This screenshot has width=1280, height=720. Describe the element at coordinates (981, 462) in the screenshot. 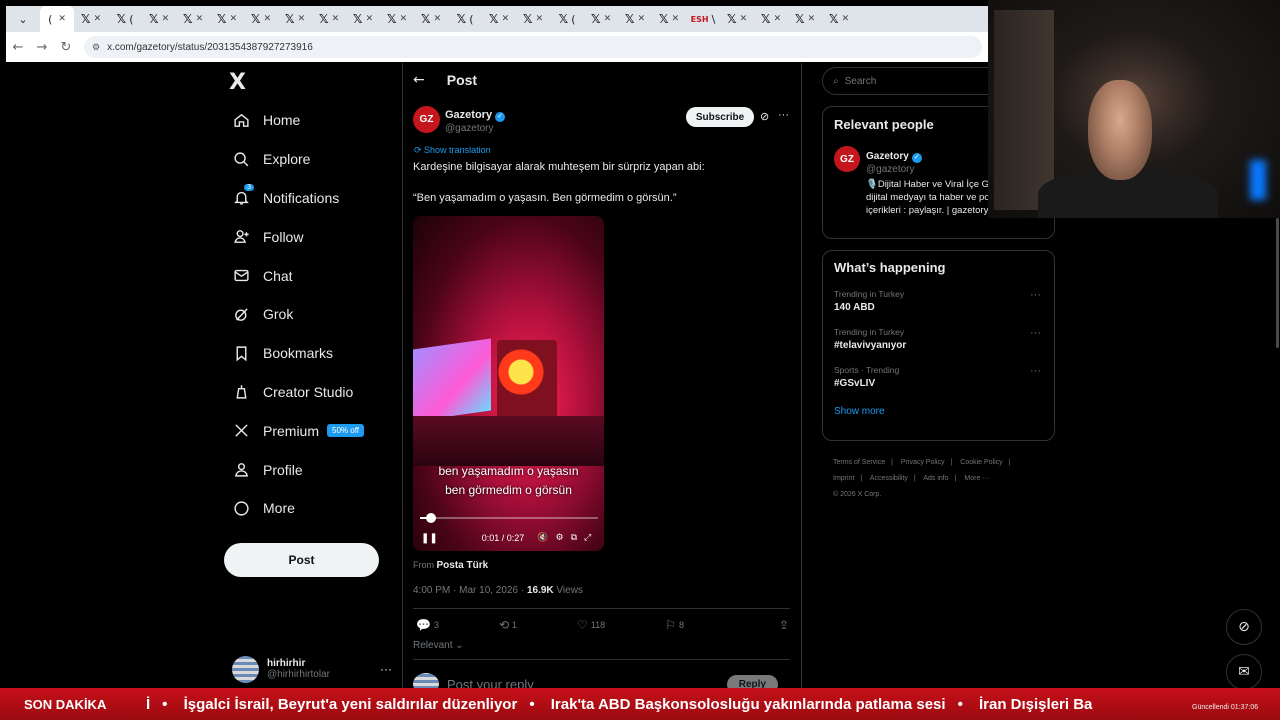

I see `footer-link: Cookie Policy` at that location.